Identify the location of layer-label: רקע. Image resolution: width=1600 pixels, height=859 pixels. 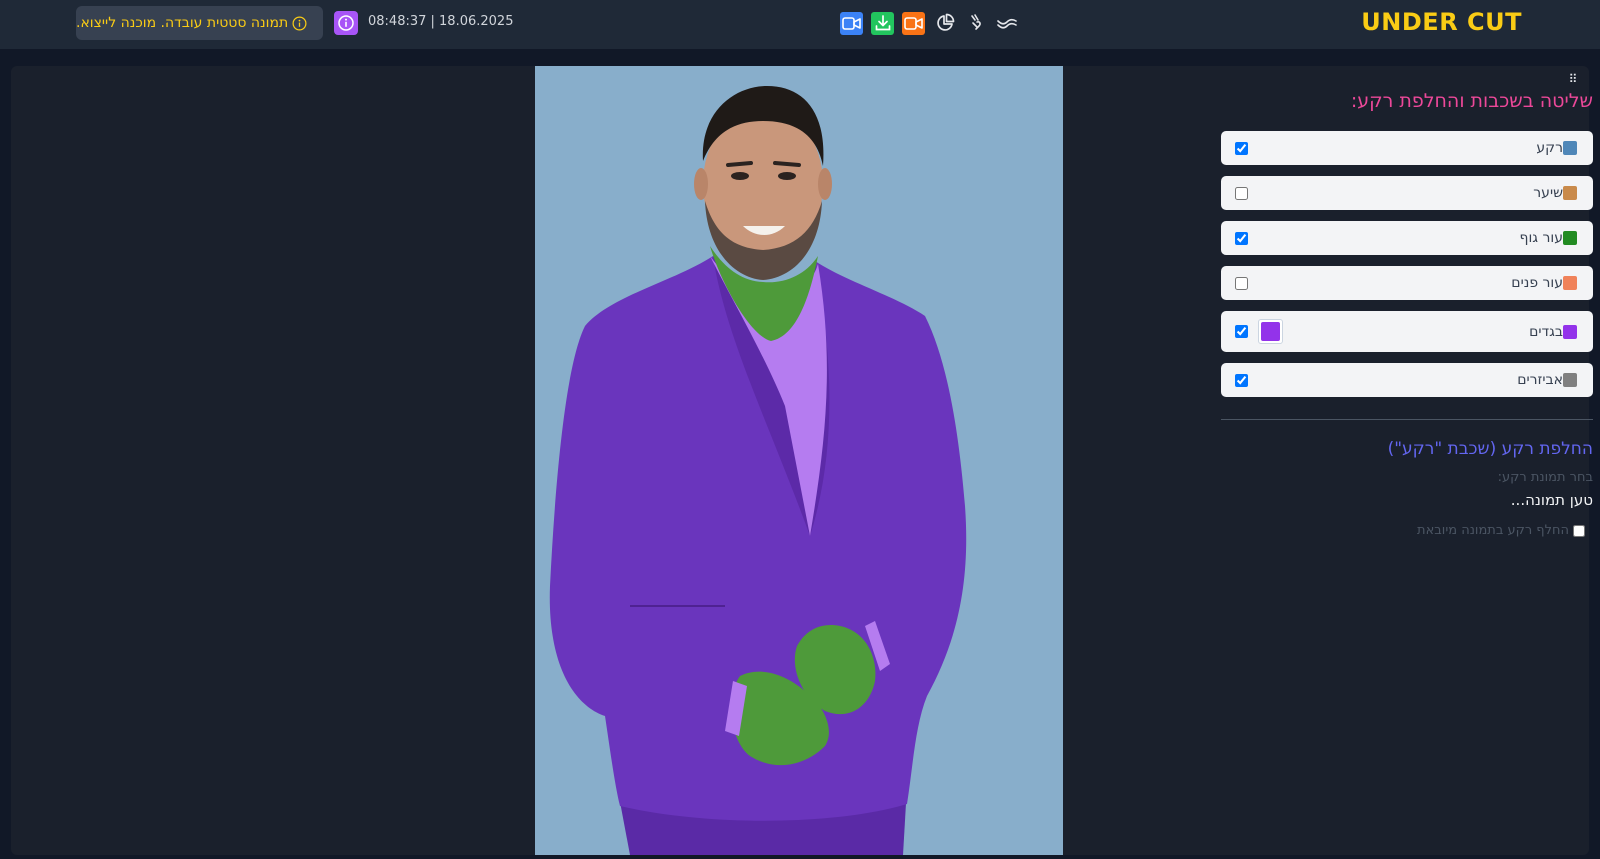
(1549, 148).